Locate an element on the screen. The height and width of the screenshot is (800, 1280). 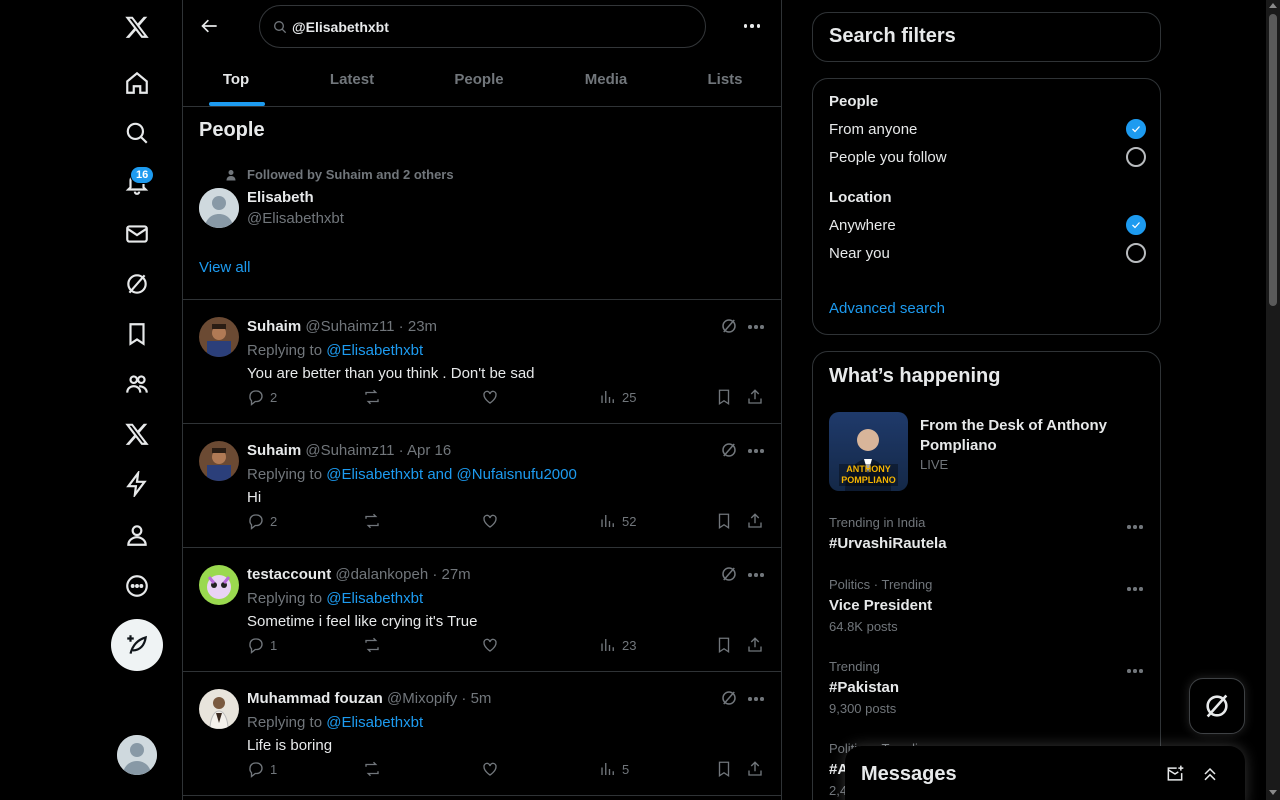
view-all-link: View all is located at coordinates (224, 267).